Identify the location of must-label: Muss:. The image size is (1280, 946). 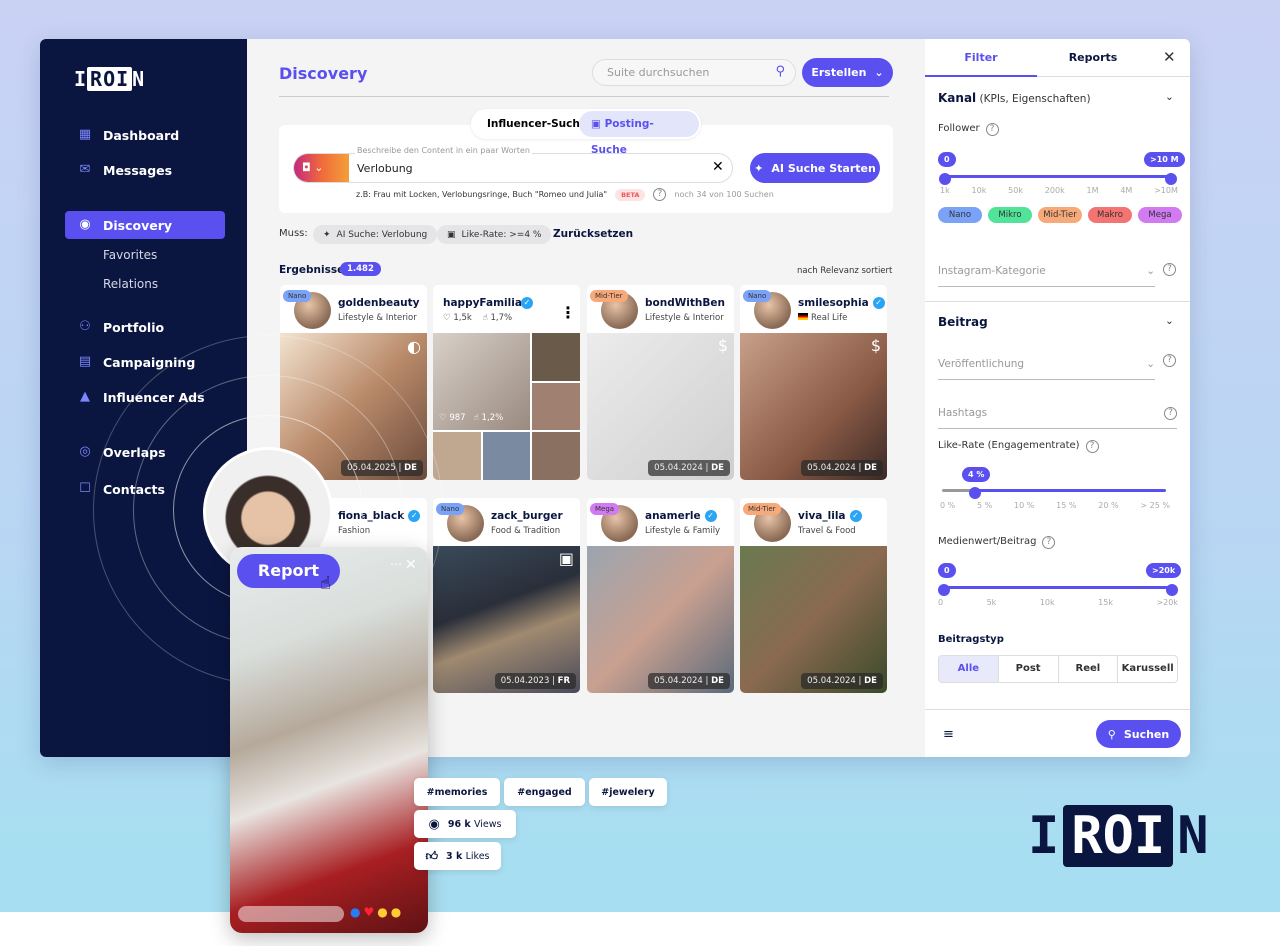
(293, 233).